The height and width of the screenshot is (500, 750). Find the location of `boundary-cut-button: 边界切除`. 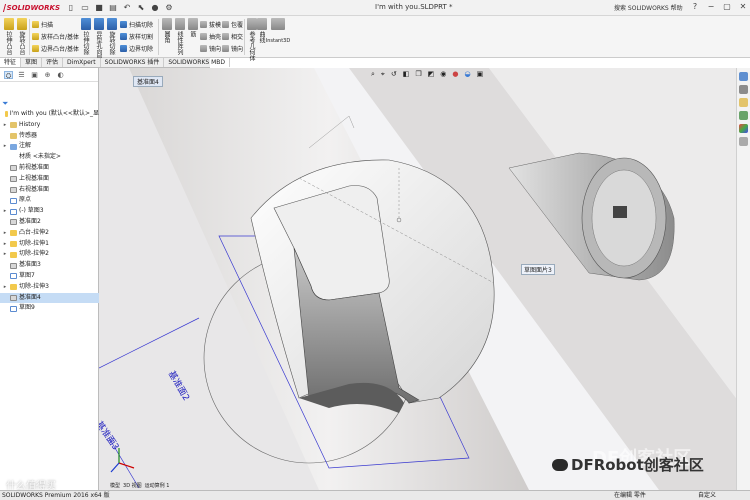

boundary-cut-button: 边界切除 is located at coordinates (136, 48).